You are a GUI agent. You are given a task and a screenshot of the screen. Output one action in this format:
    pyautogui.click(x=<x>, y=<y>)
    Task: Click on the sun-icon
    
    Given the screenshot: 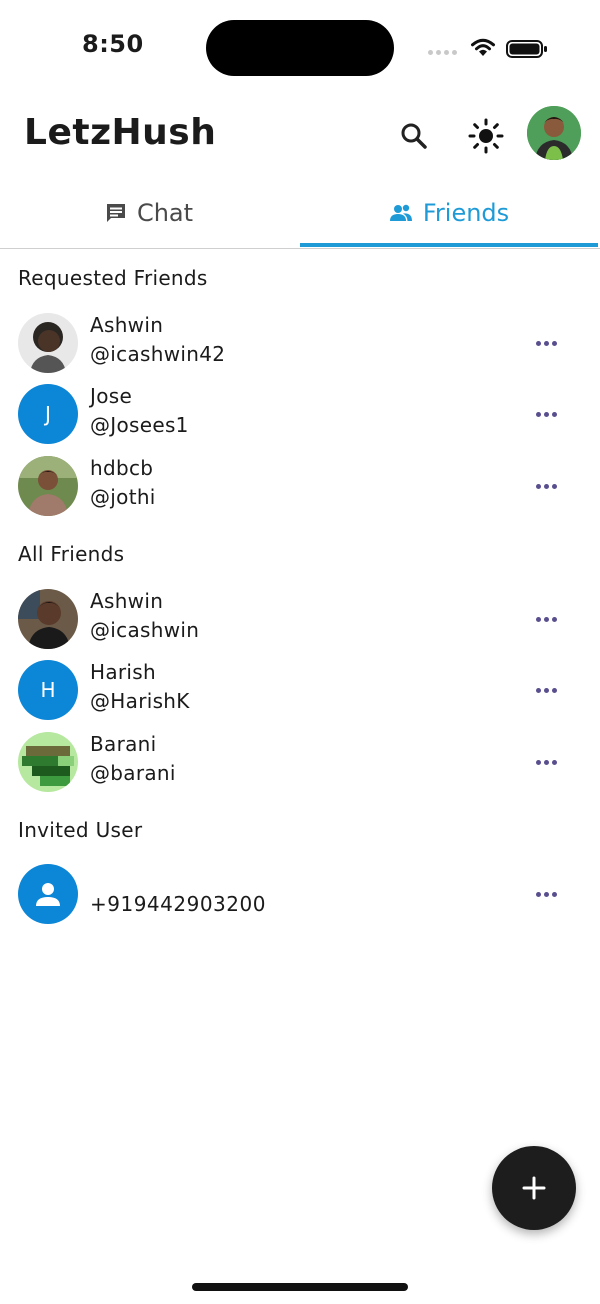 What is the action you would take?
    pyautogui.click(x=486, y=136)
    